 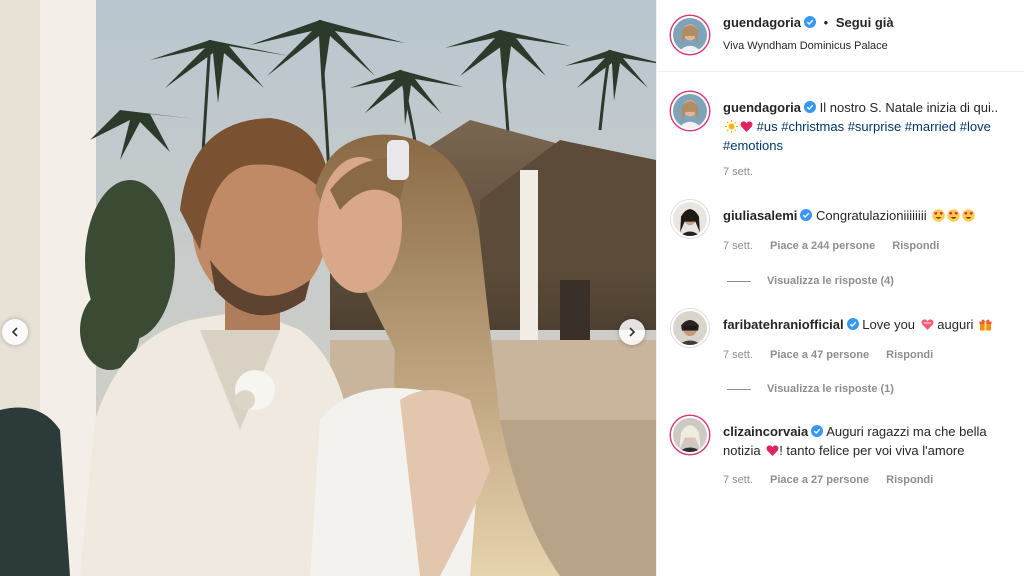 I want to click on hashtag-love: #love, so click(x=975, y=126).